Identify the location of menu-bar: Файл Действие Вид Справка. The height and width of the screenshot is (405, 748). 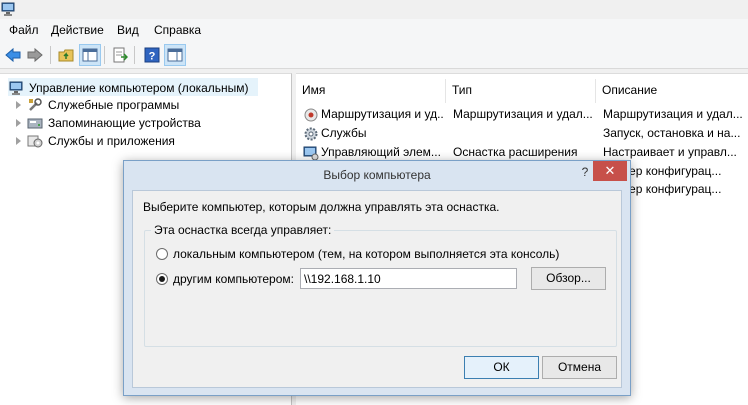
(374, 30).